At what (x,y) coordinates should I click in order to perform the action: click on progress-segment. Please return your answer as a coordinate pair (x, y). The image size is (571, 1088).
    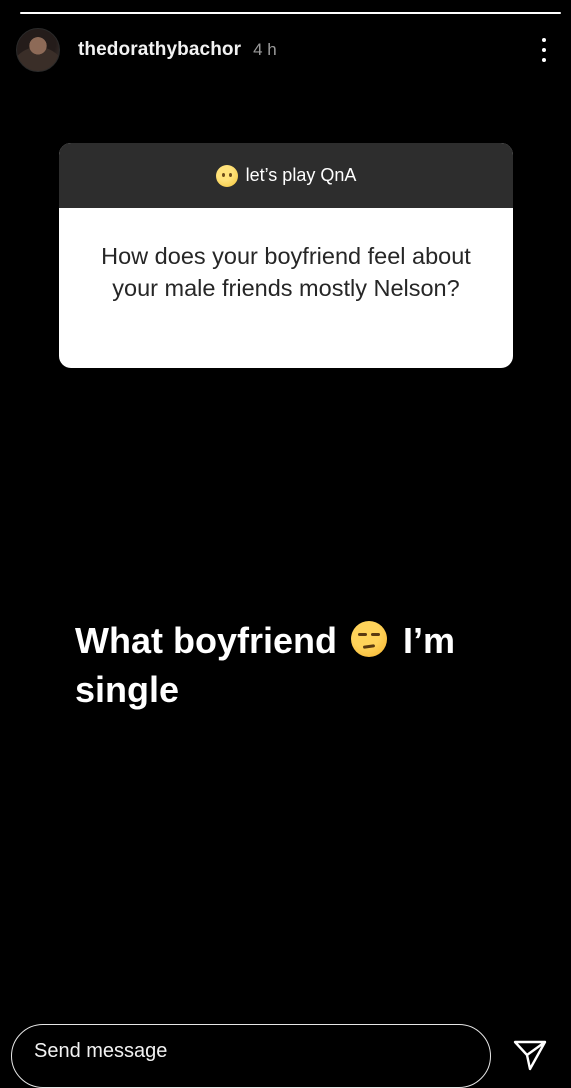
    Looking at the image, I should click on (290, 13).